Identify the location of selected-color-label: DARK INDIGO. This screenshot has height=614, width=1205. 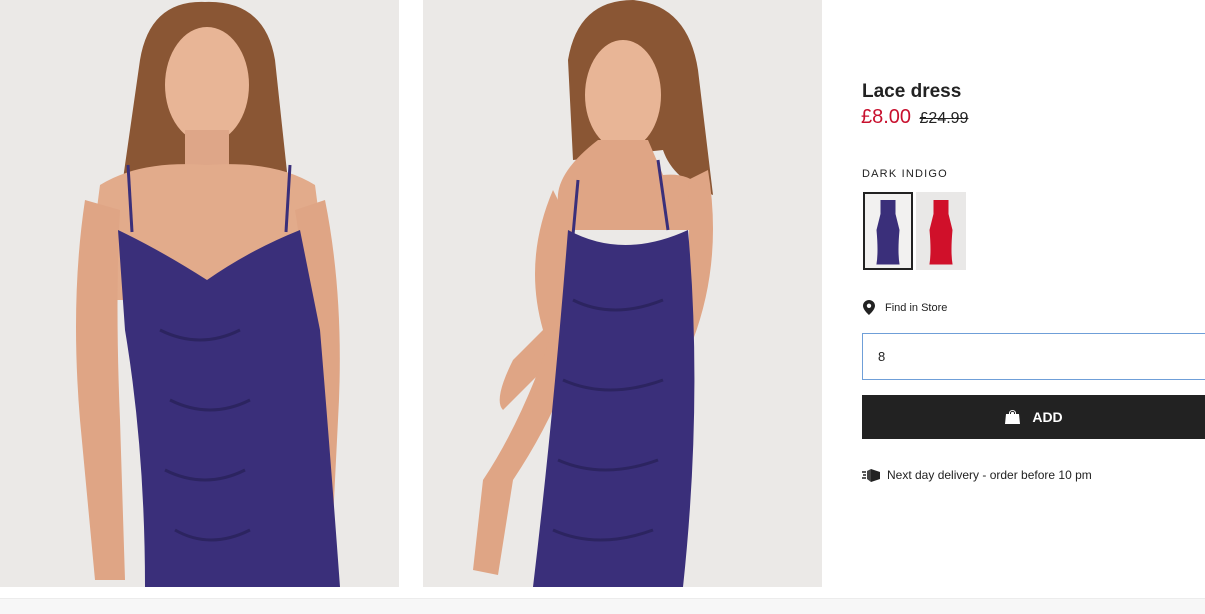
(905, 174).